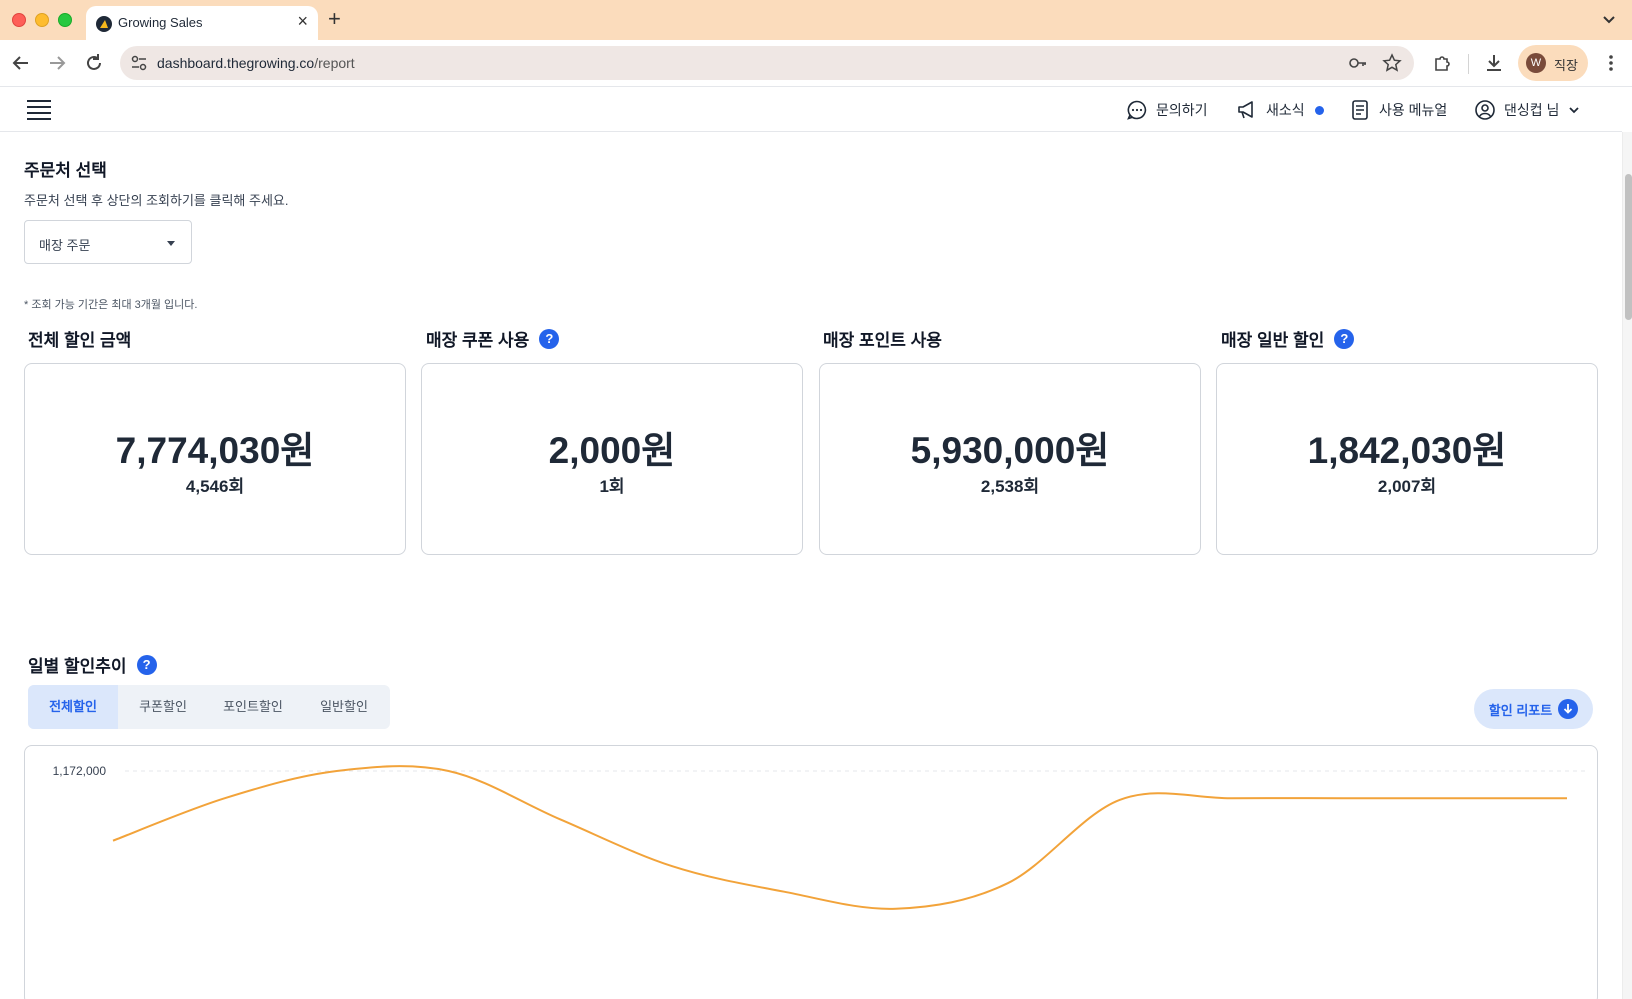  Describe the element at coordinates (1628, 247) in the screenshot. I see `scrollbar-thumb` at that location.